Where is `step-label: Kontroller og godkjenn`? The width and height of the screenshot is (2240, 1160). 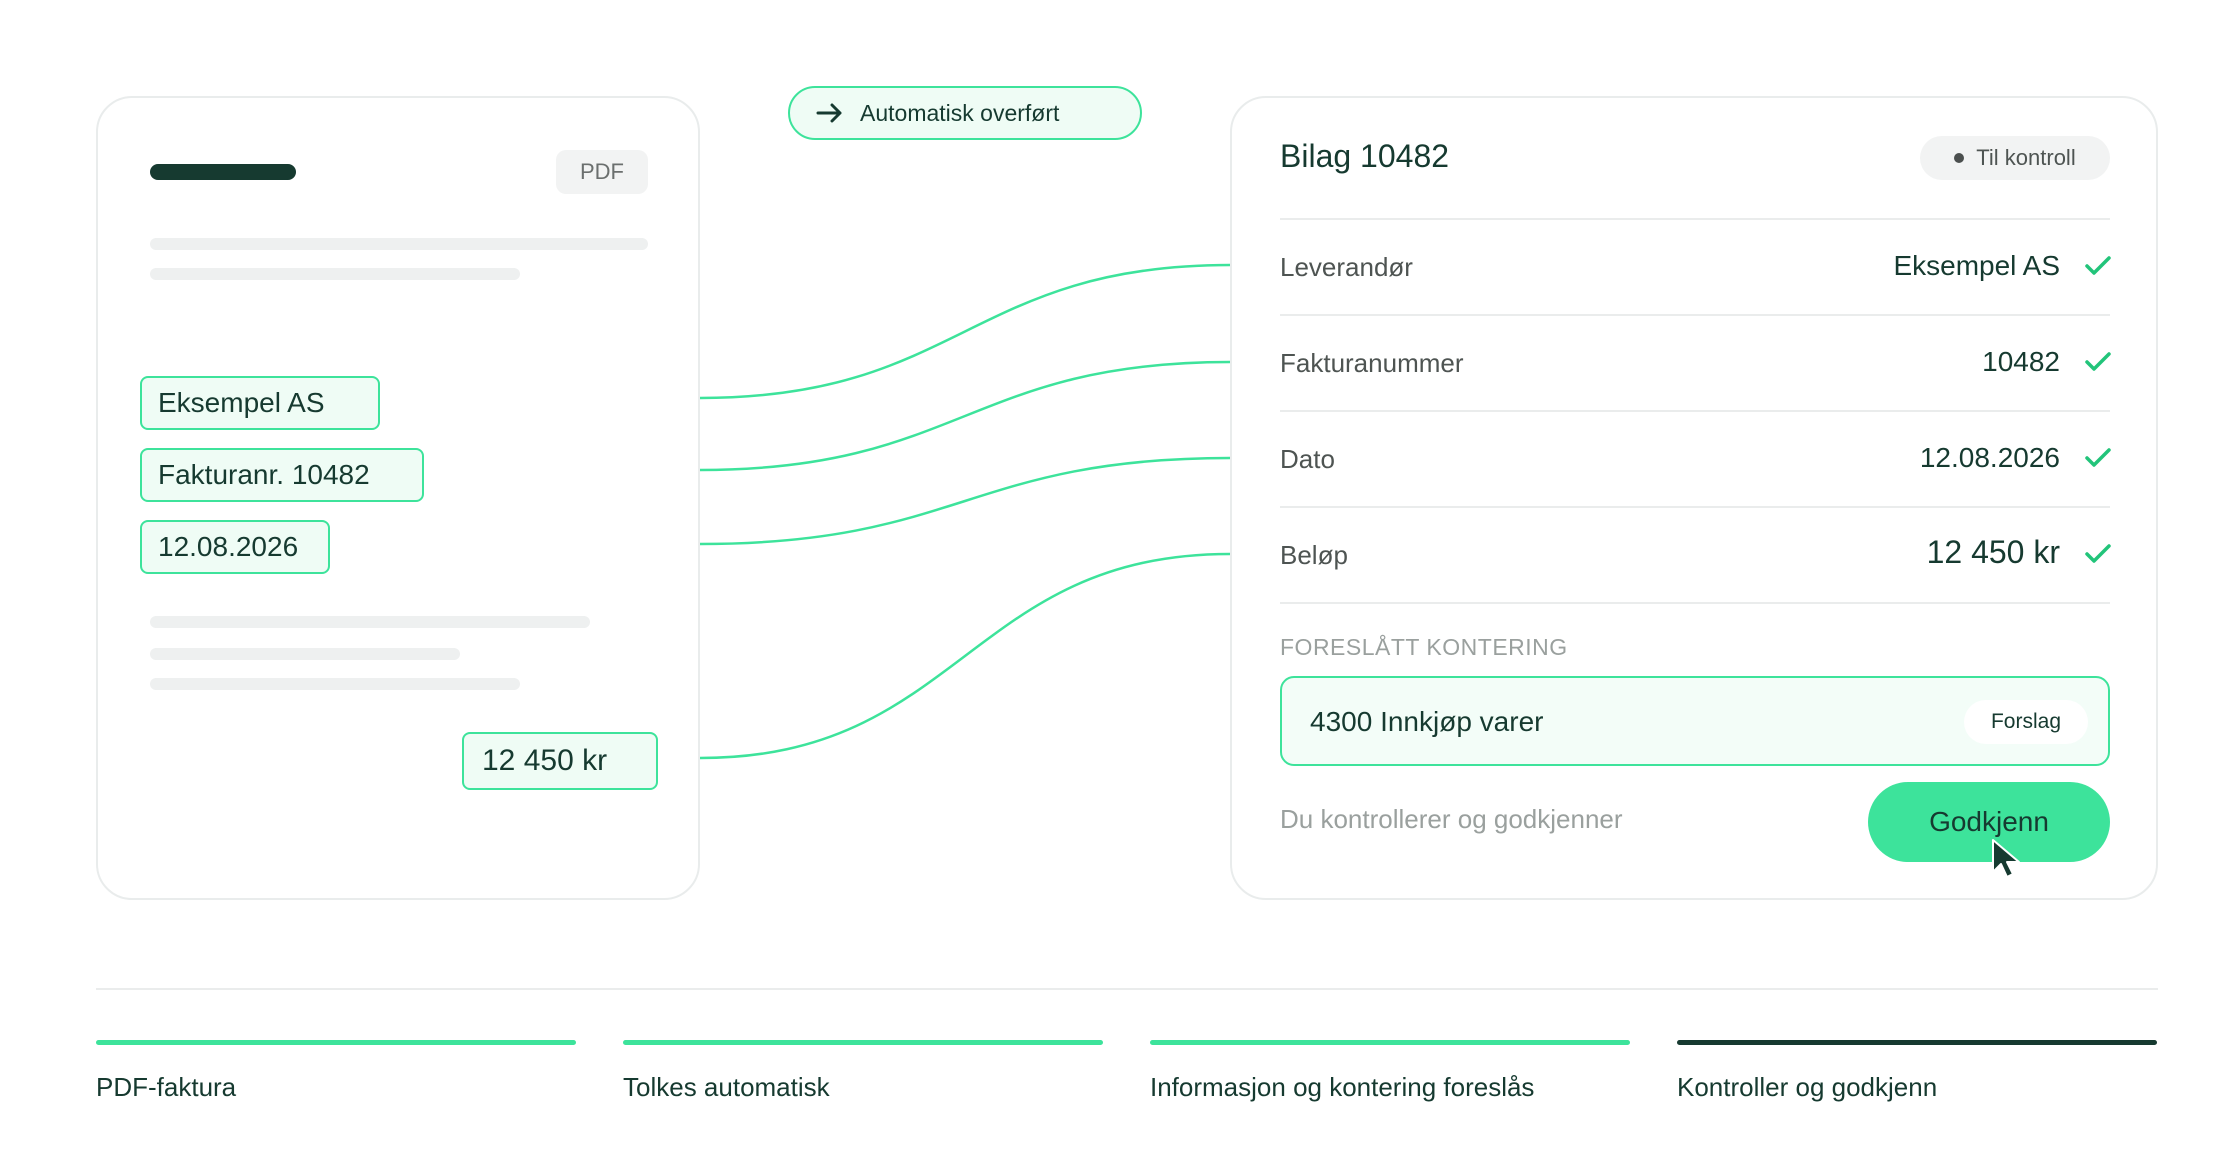 step-label: Kontroller og godkjenn is located at coordinates (1807, 1087).